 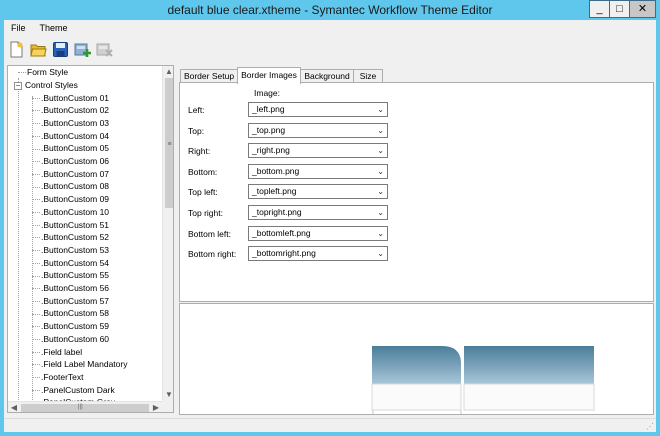 I want to click on tree-item-label: .ButtonCustom 03, so click(x=75, y=122).